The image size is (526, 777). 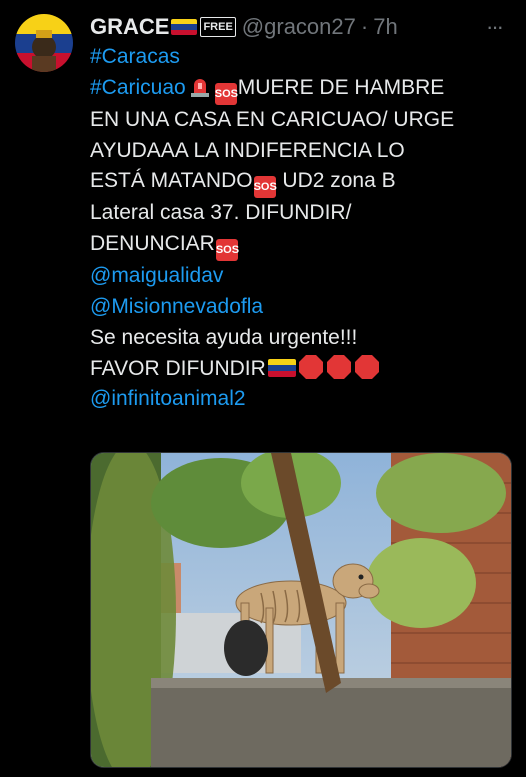 What do you see at coordinates (171, 181) in the screenshot?
I see `text-line: ESTÁ MATANDO` at bounding box center [171, 181].